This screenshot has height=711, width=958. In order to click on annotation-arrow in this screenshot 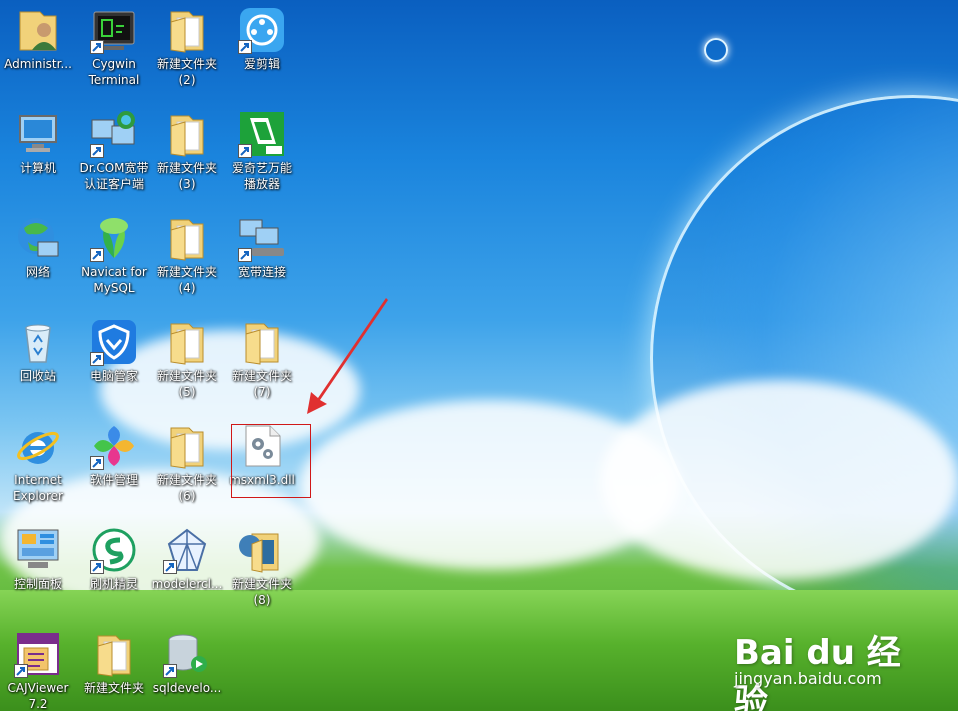, I will do `click(347, 356)`.